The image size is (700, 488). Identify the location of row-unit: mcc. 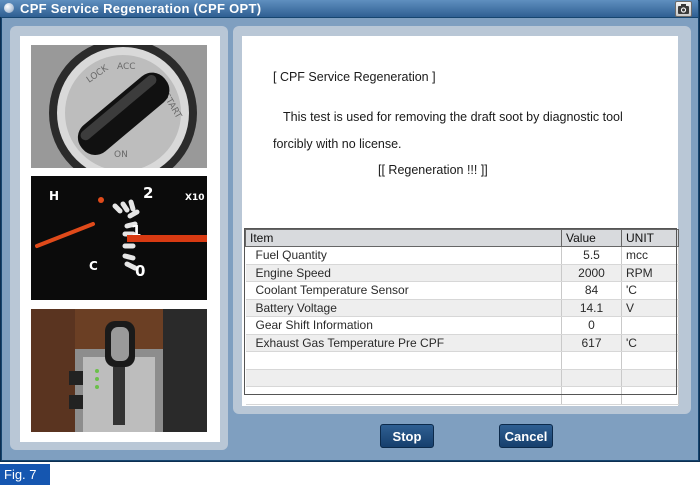
(650, 255).